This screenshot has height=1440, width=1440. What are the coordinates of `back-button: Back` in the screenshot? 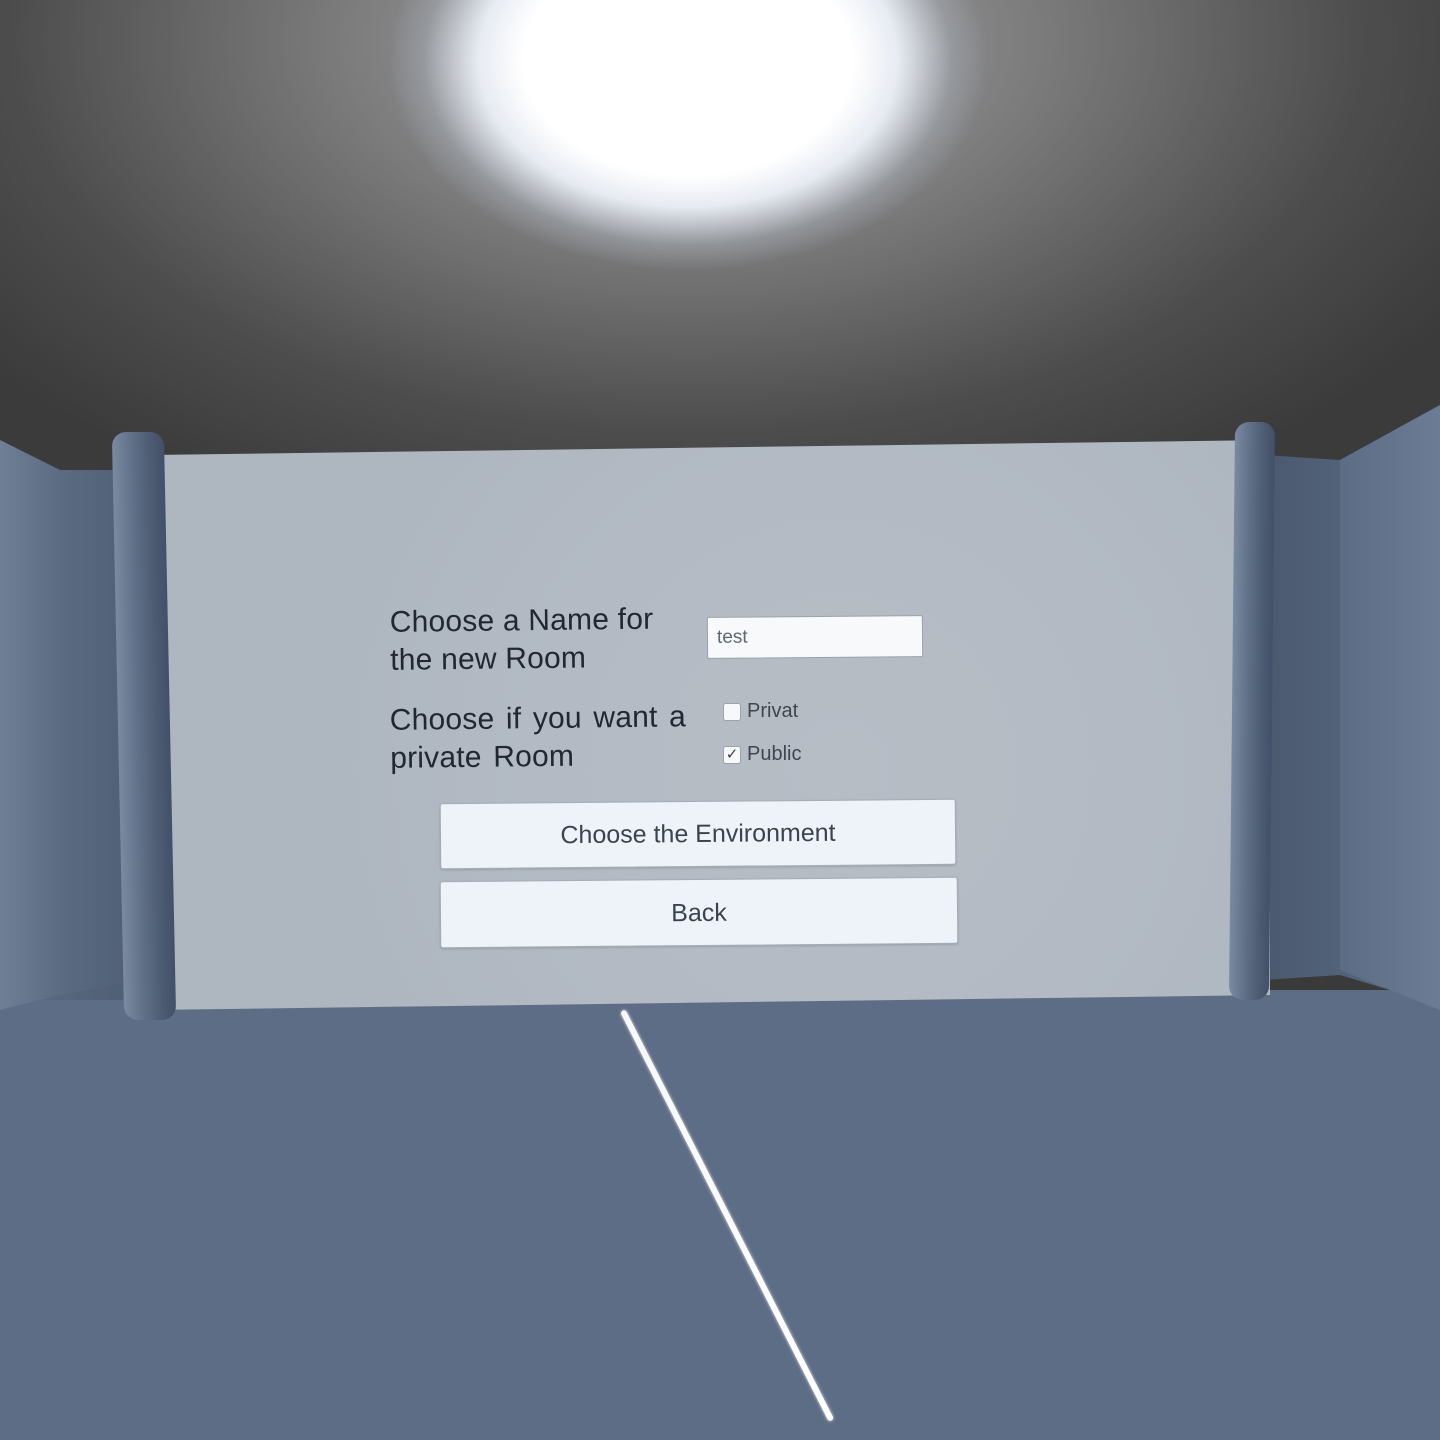 It's located at (699, 912).